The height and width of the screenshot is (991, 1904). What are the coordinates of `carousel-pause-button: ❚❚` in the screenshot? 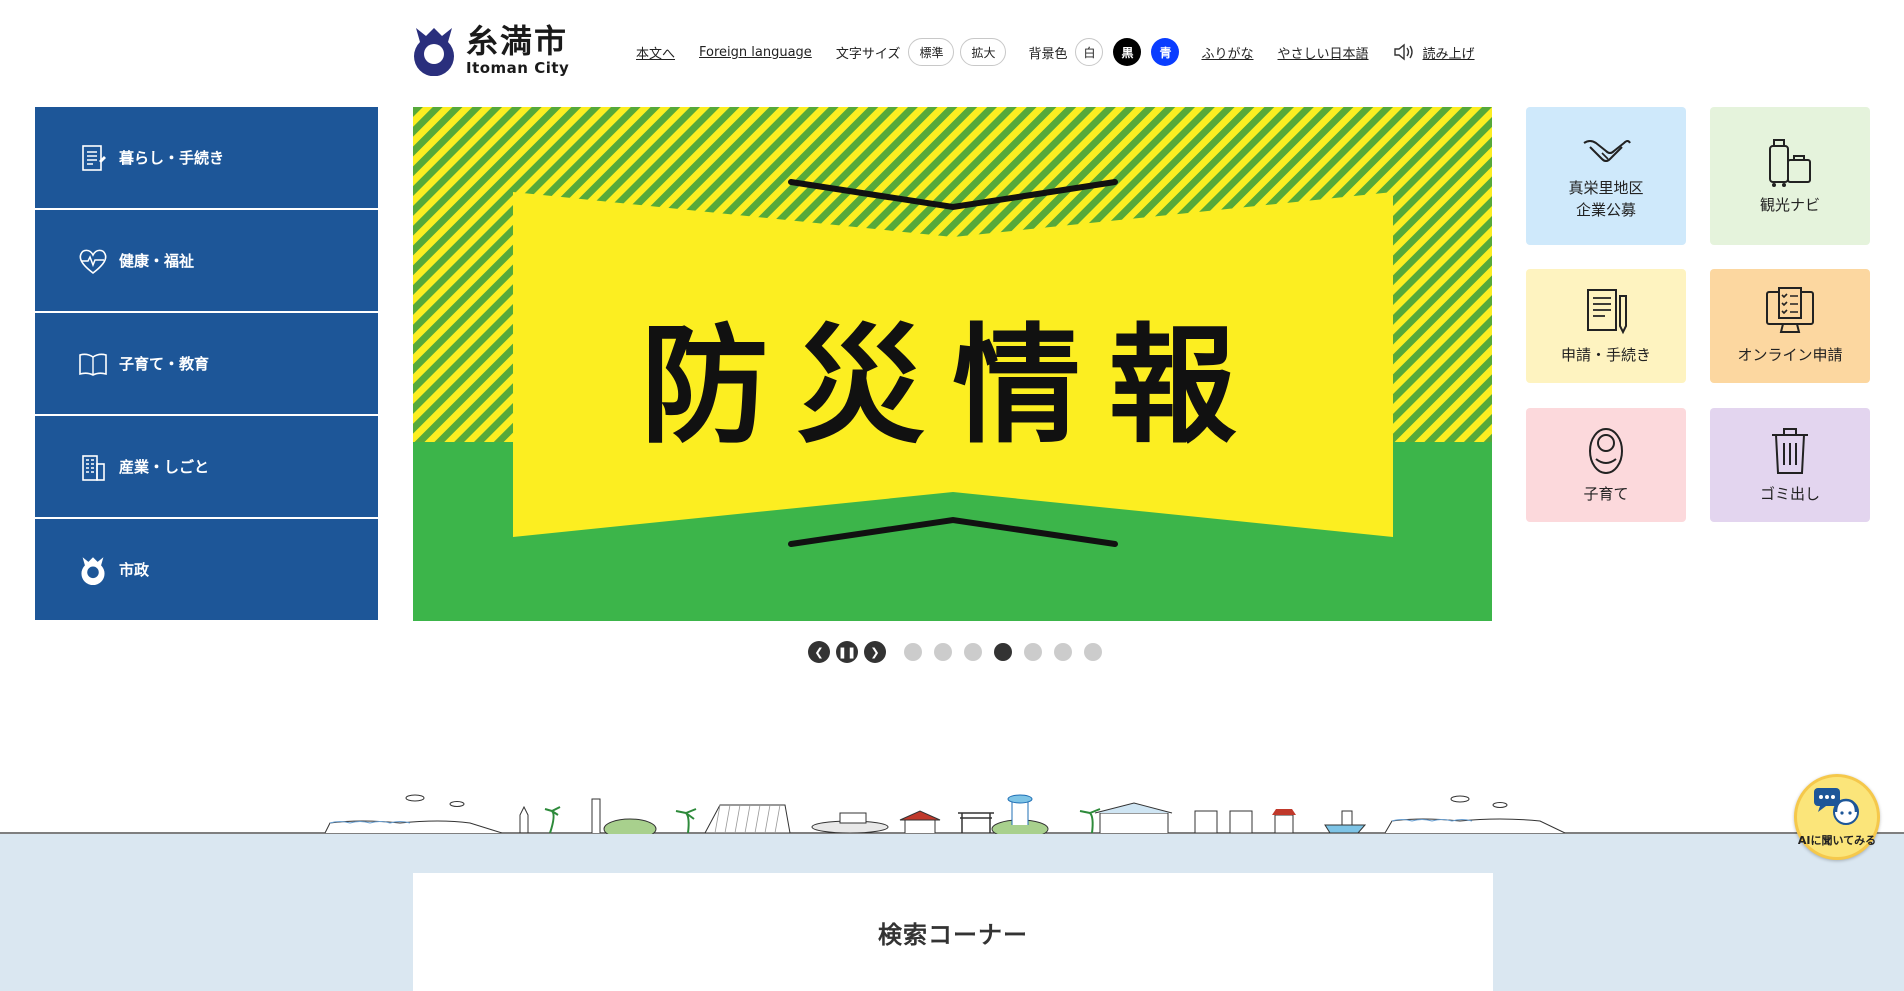 It's located at (847, 652).